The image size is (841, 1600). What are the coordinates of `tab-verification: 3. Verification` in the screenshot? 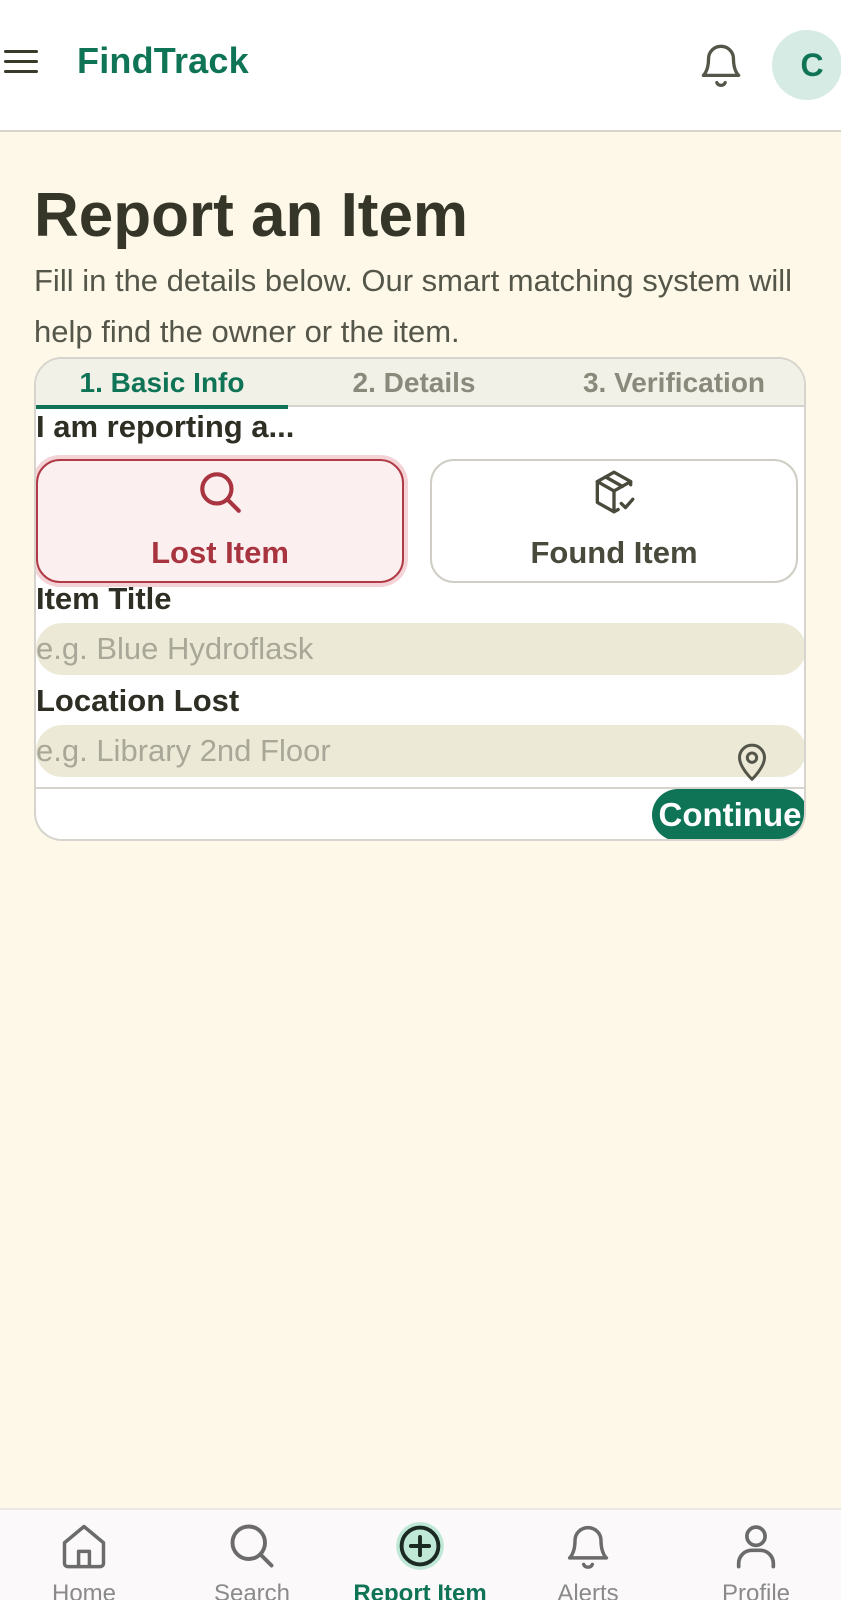 It's located at (672, 383).